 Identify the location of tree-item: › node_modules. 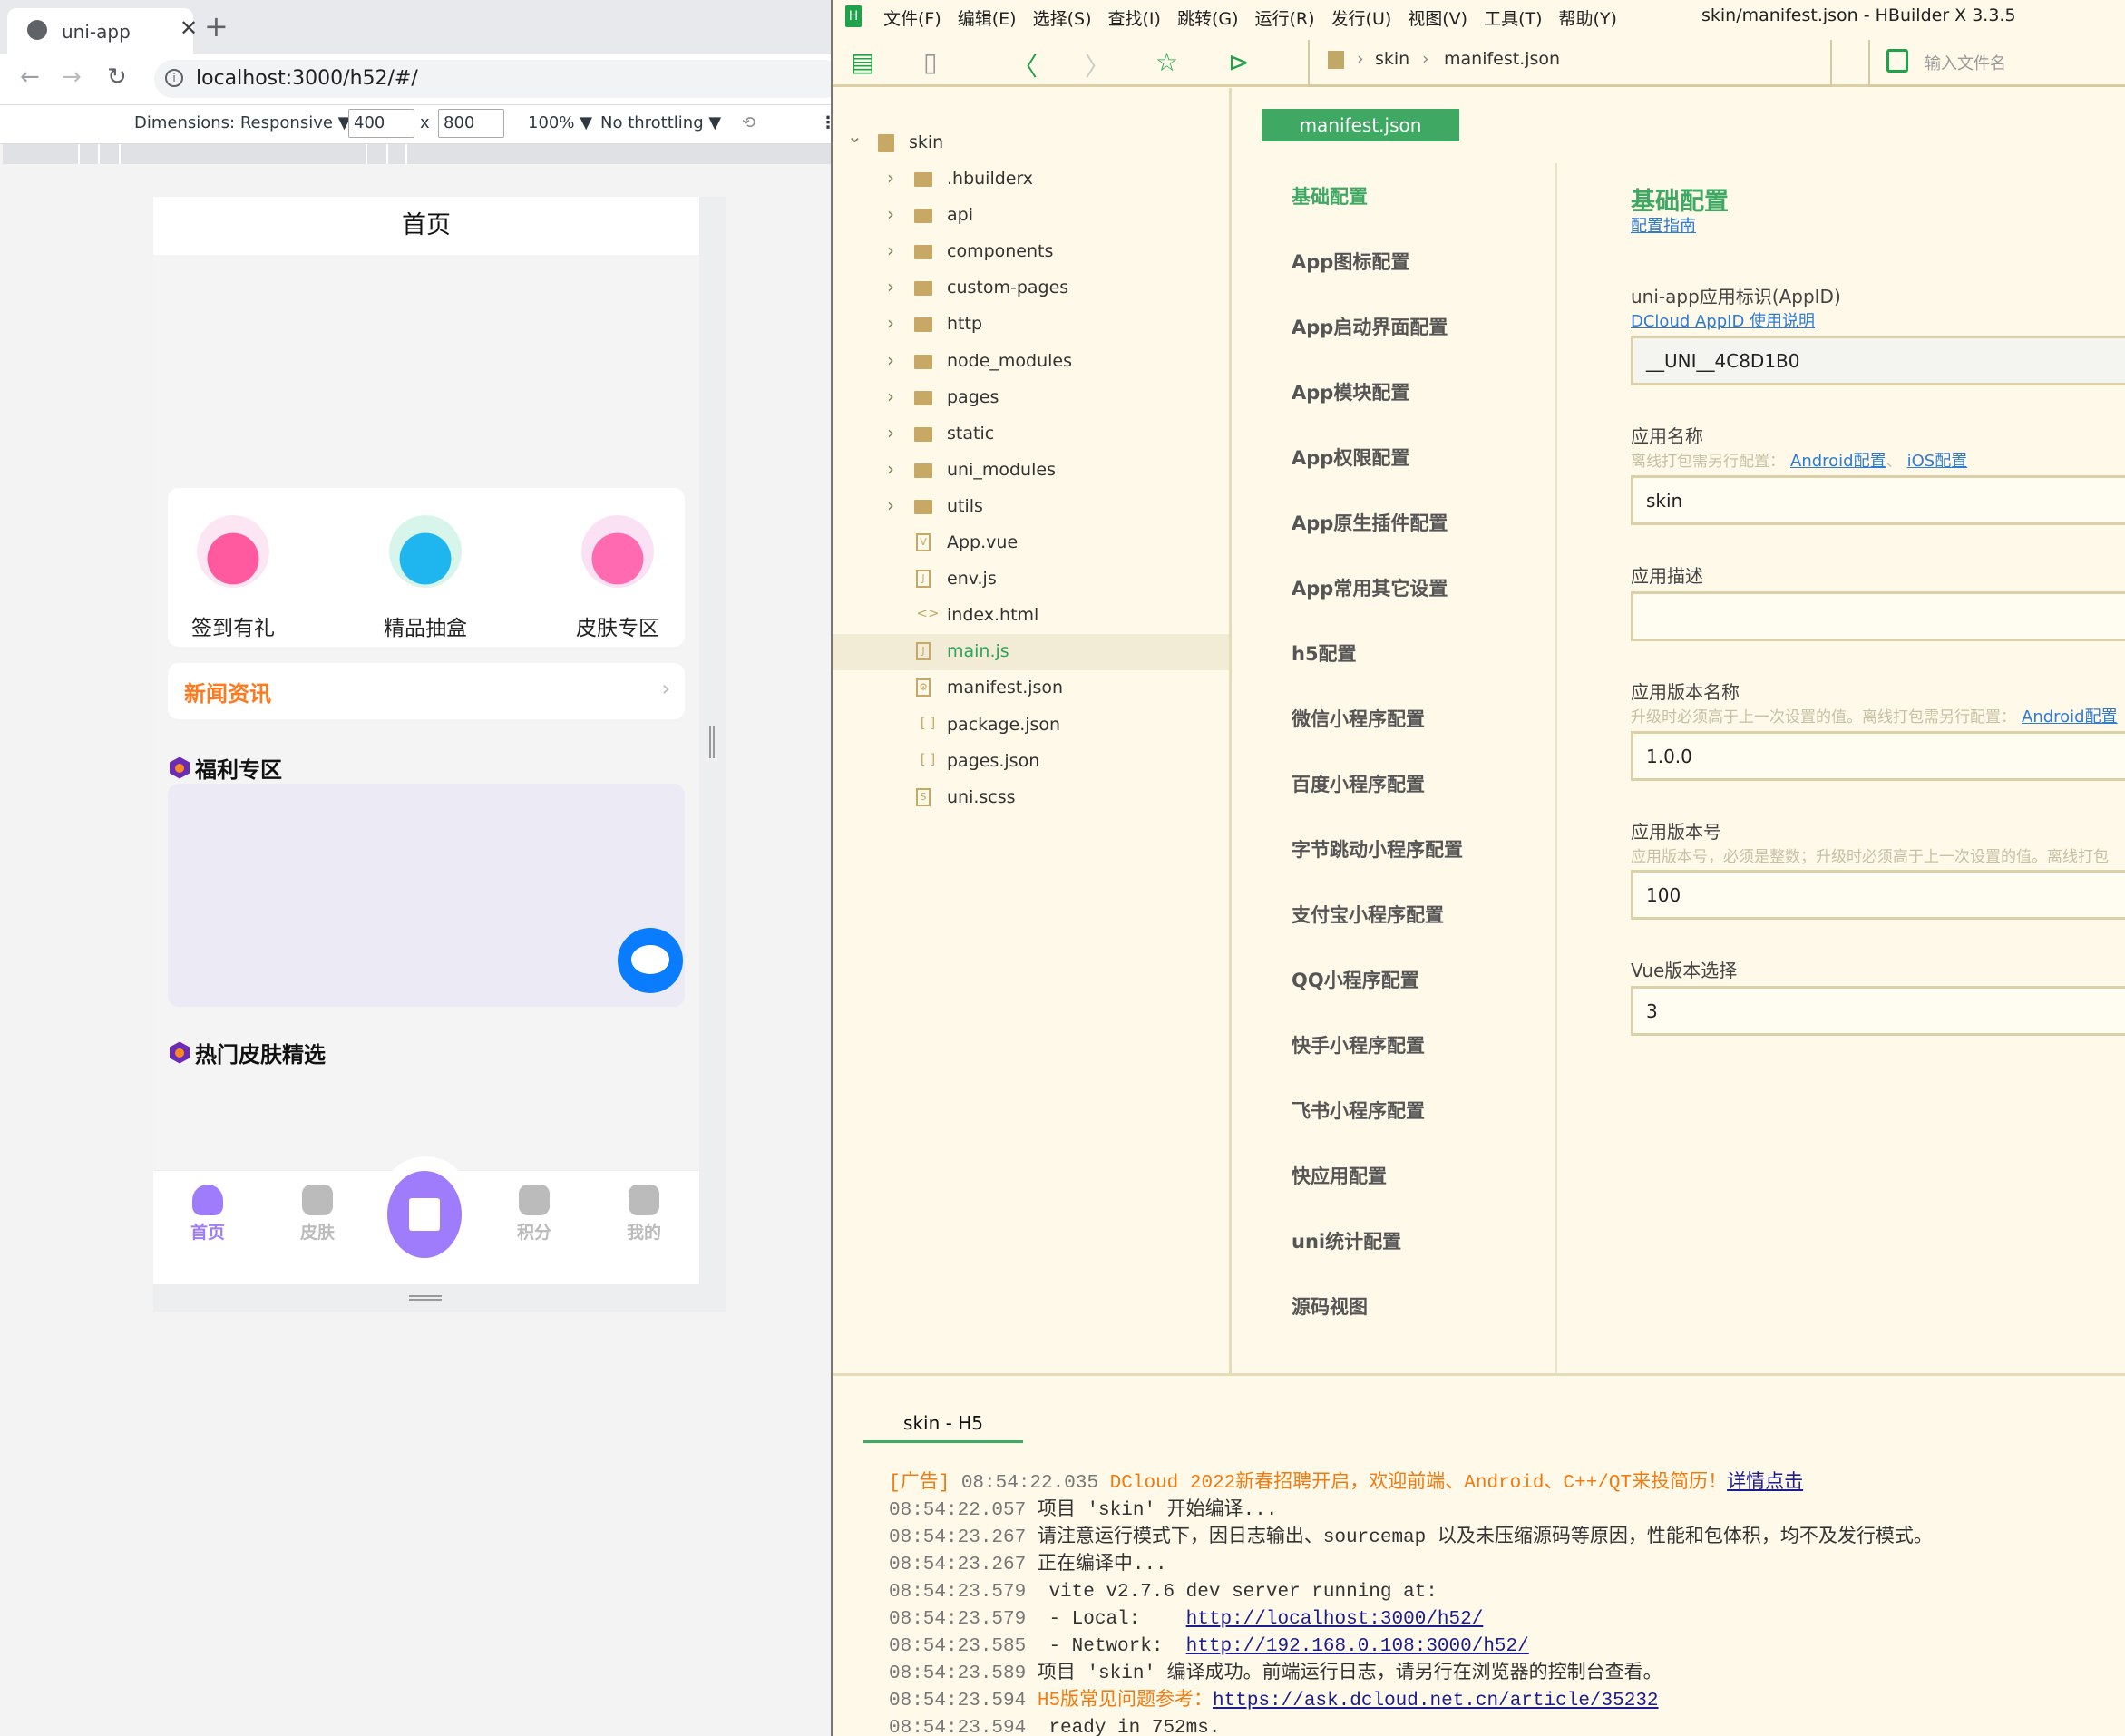
(1031, 362).